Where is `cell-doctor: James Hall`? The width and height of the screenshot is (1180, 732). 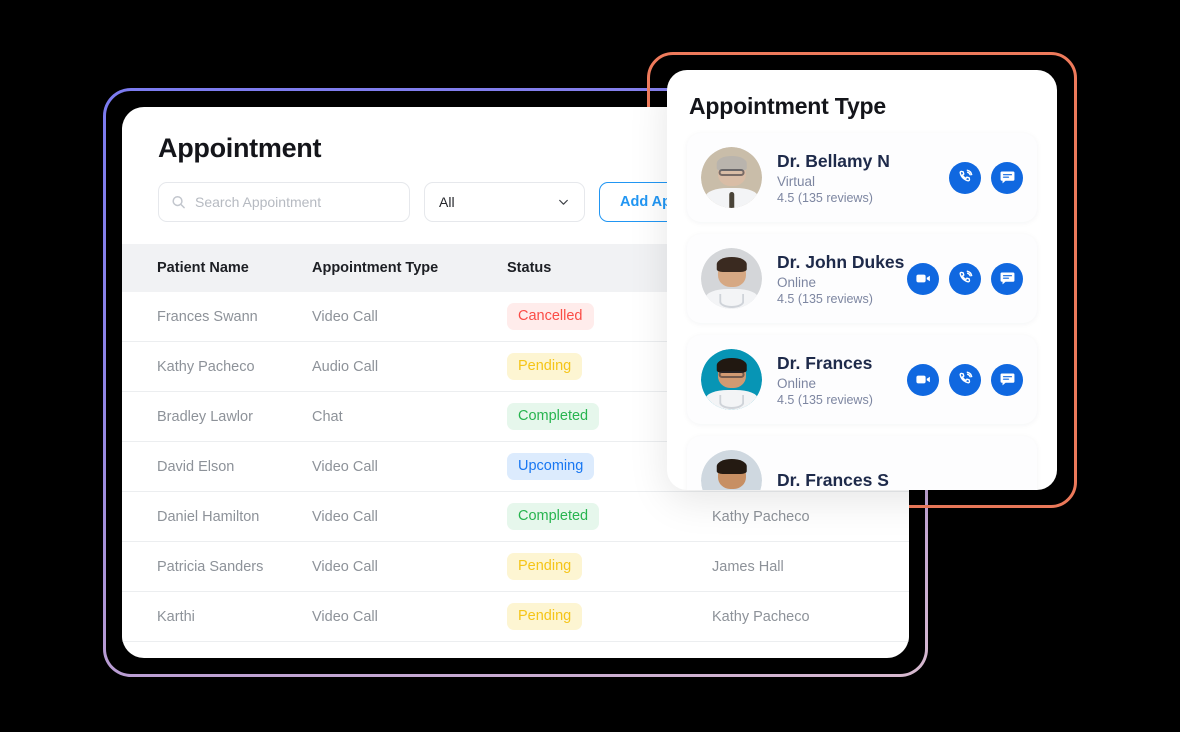
cell-doctor: James Hall is located at coordinates (748, 566).